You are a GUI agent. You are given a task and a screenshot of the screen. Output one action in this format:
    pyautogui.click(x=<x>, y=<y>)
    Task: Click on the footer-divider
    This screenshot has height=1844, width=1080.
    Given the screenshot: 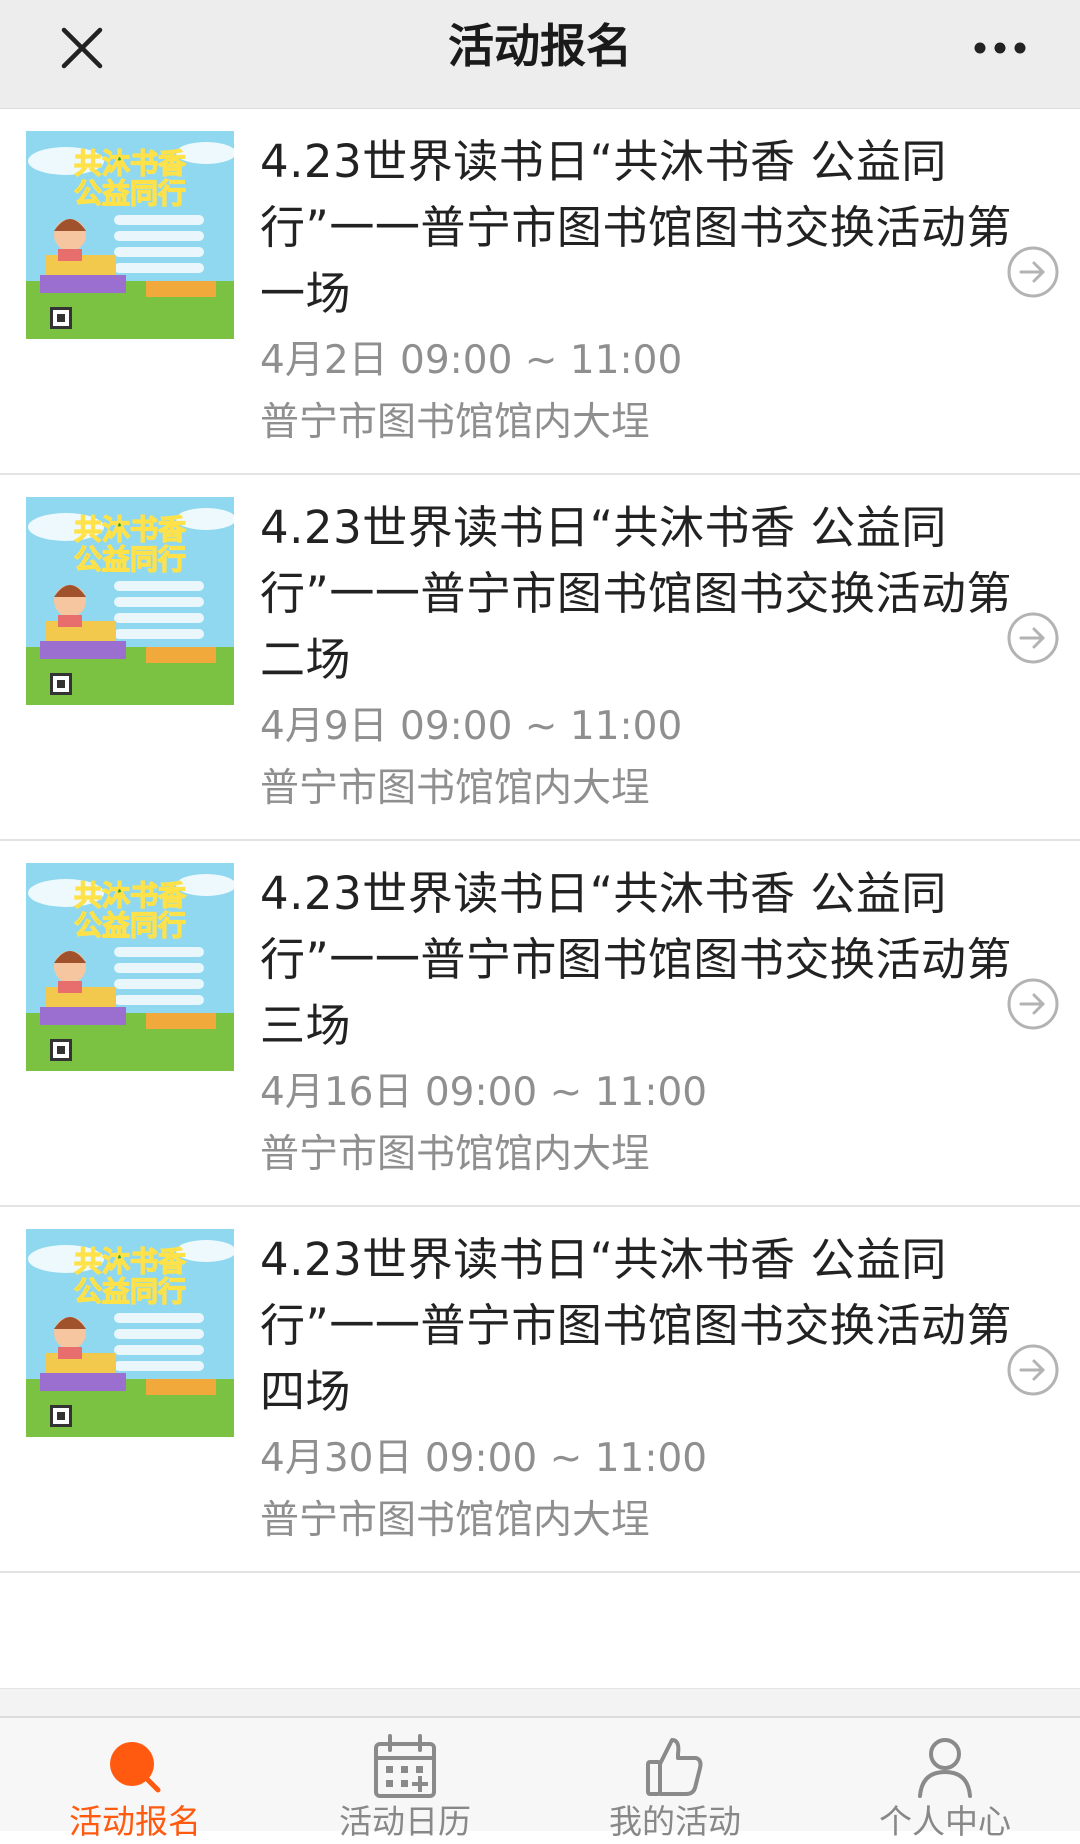 What is the action you would take?
    pyautogui.click(x=540, y=1702)
    